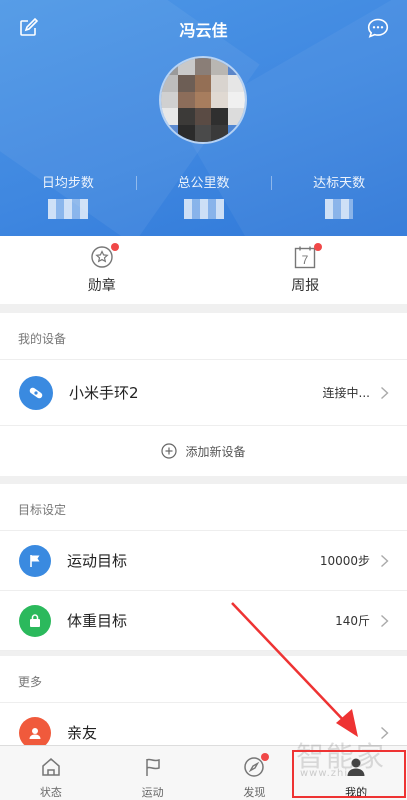 The width and height of the screenshot is (407, 800). Describe the element at coordinates (339, 183) in the screenshot. I see `stat-label: 达标天数` at that location.